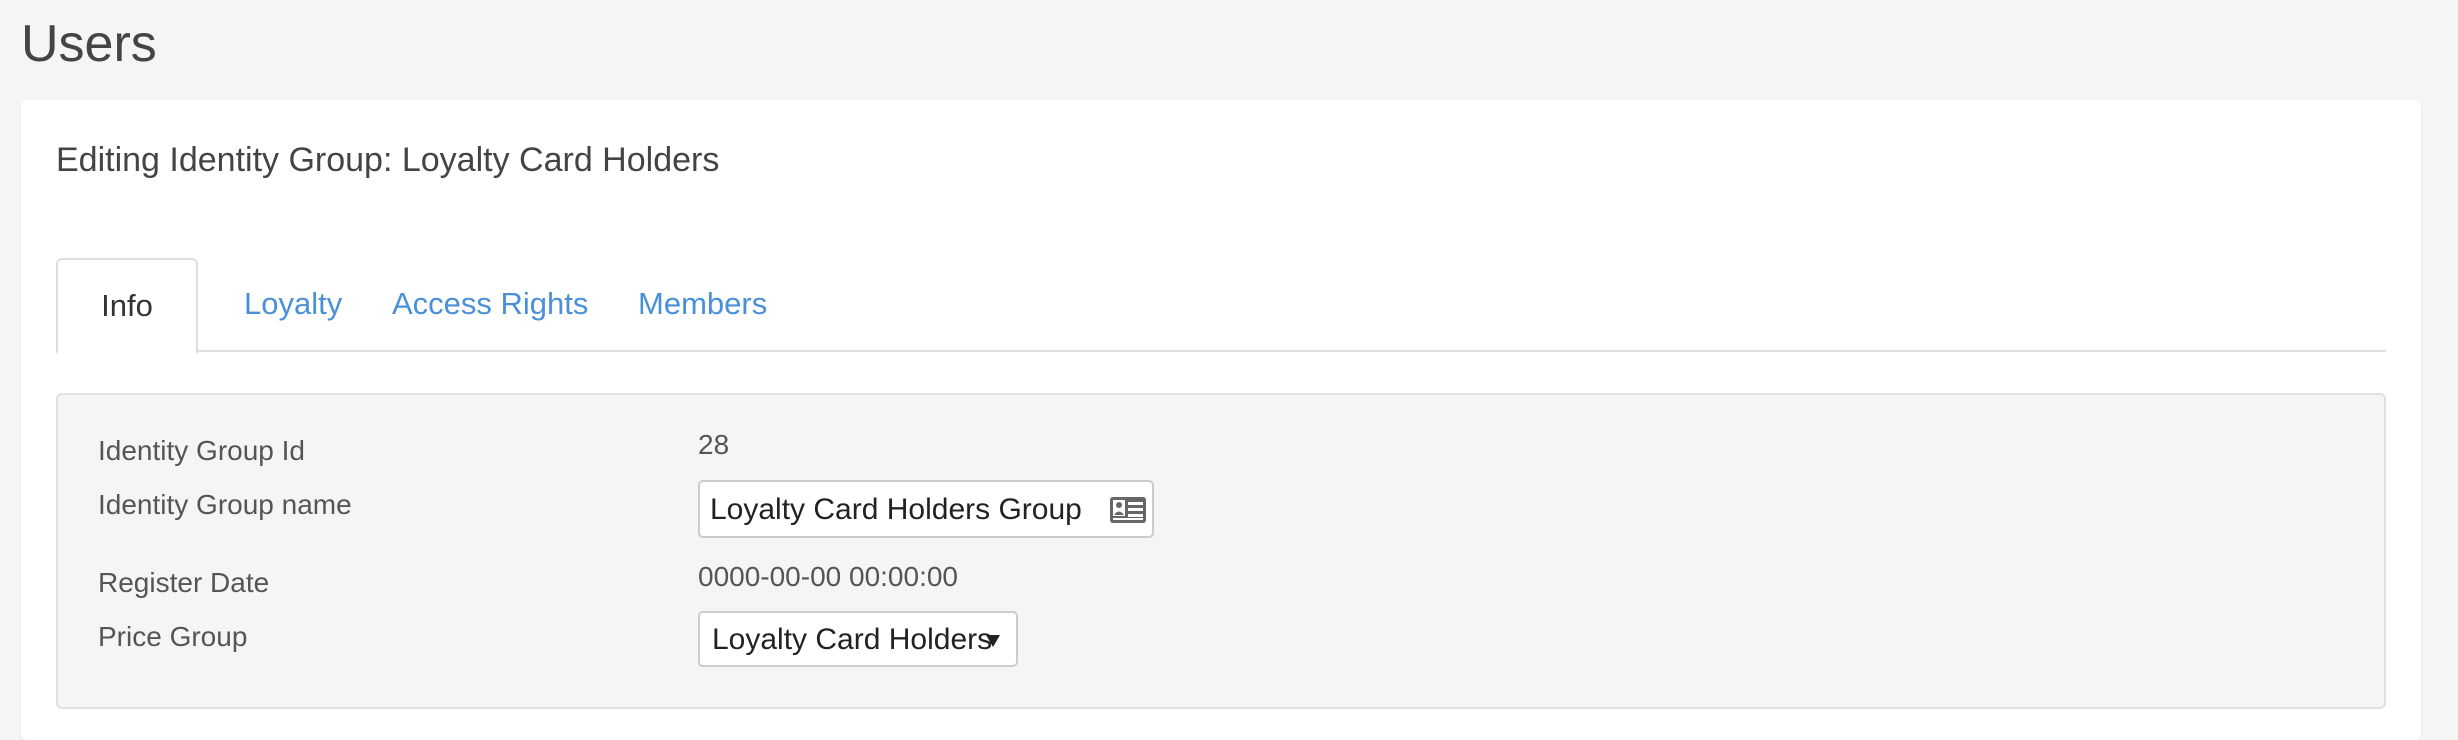  I want to click on tab-members: Members, so click(702, 305).